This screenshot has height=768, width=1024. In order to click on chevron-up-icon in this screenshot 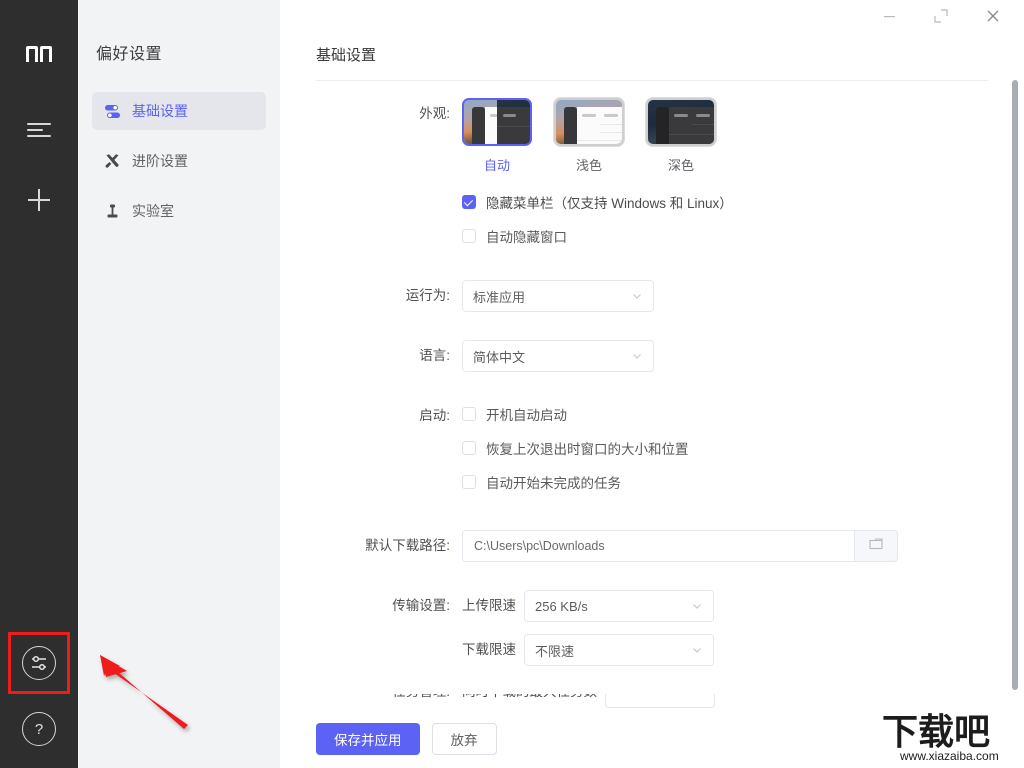, I will do `click(698, 696)`.